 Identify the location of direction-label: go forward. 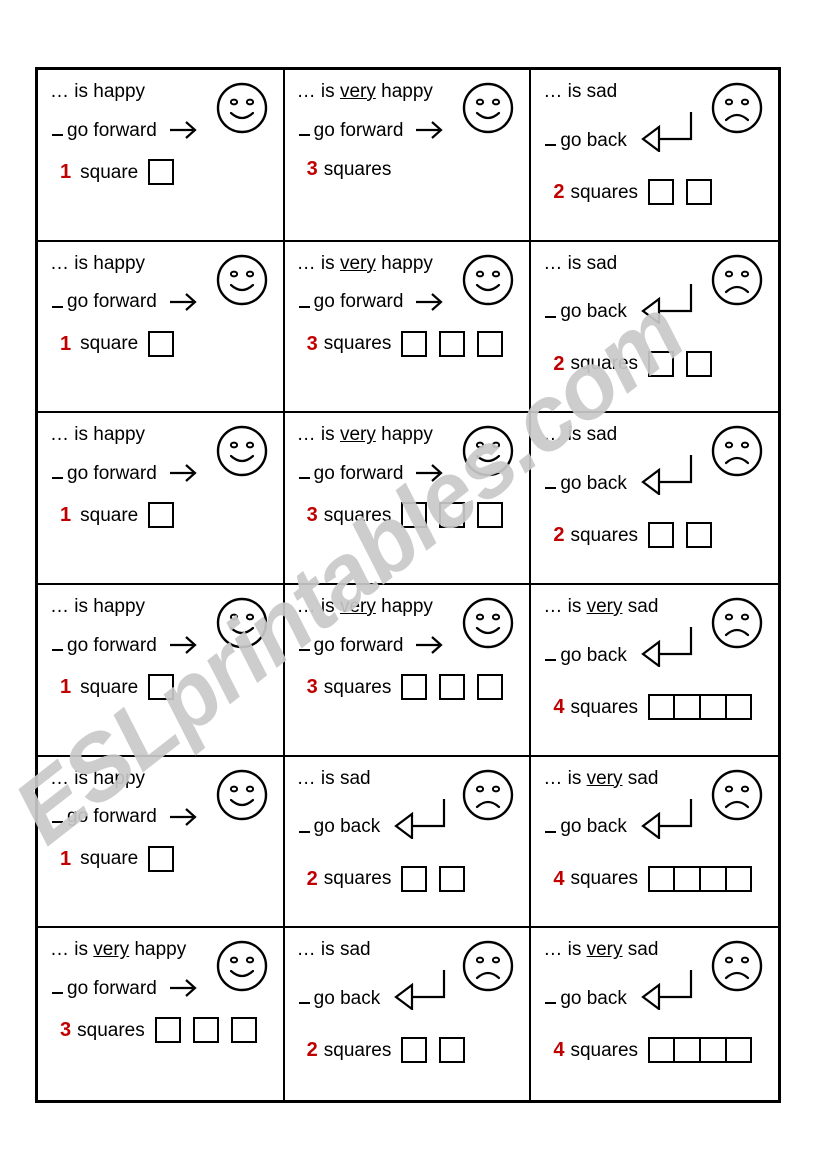
(112, 988).